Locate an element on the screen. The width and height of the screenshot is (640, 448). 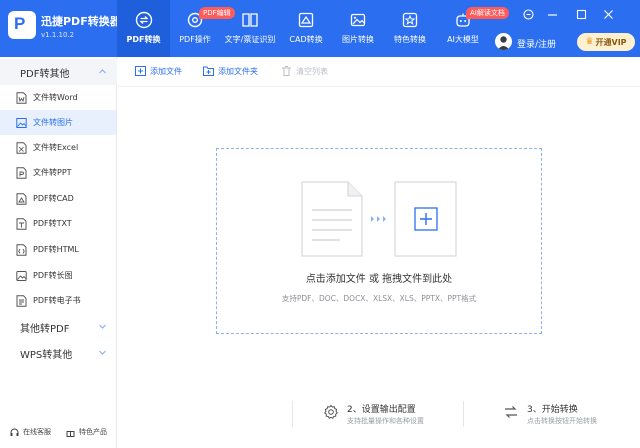
convert-arrows-icon is located at coordinates (143, 20).